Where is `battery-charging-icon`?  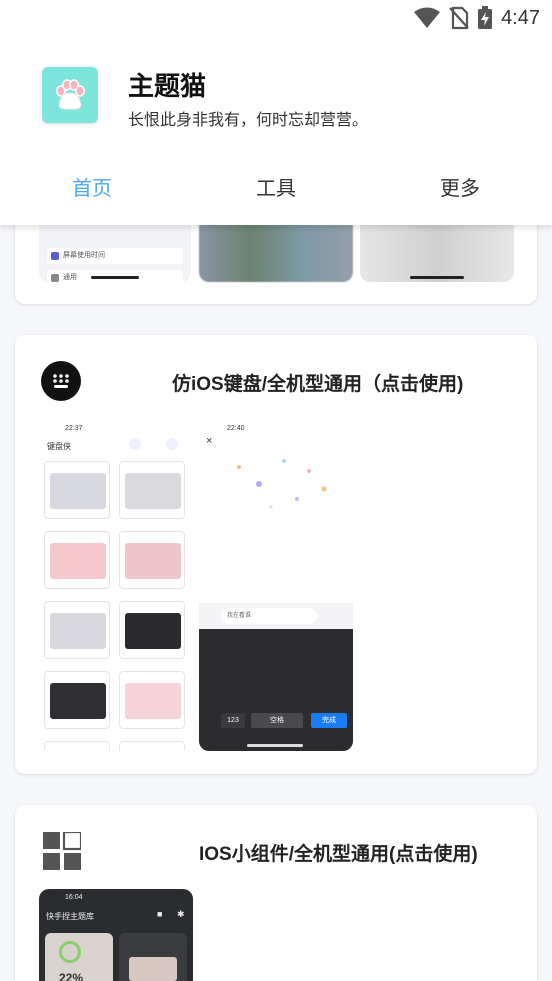
battery-charging-icon is located at coordinates (485, 17).